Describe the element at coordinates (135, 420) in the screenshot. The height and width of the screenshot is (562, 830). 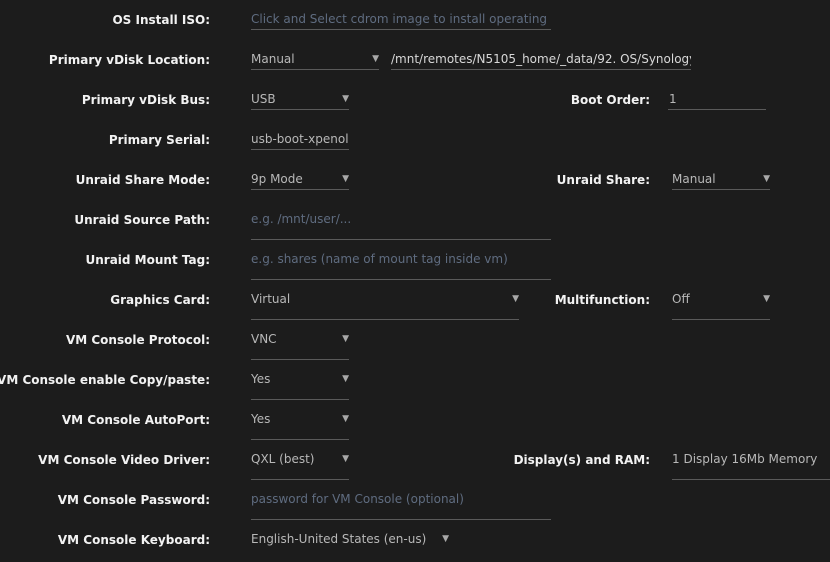
I see `vm-console-autoport-label: VM Console AutoPort:` at that location.